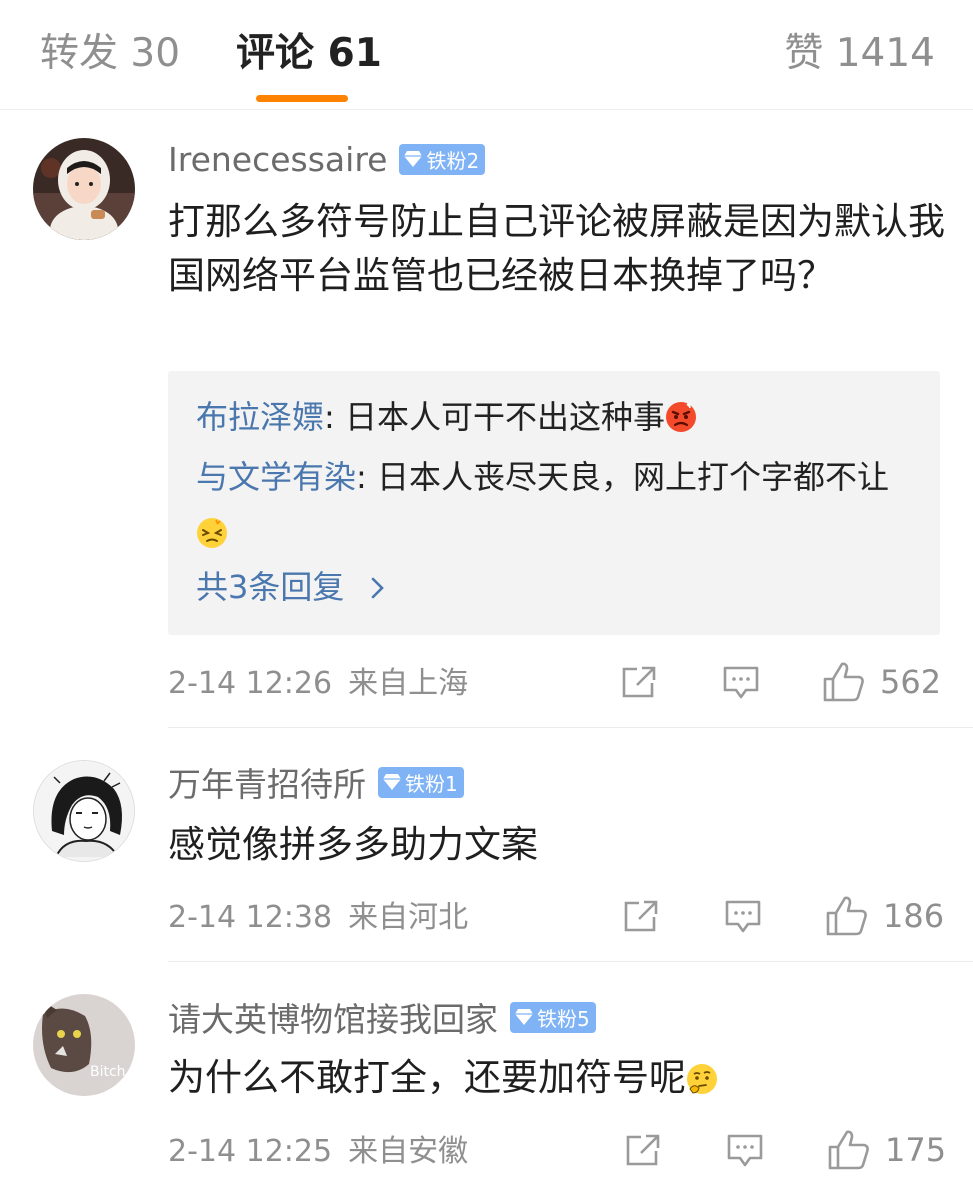 Image resolution: width=973 pixels, height=1200 pixels. I want to click on comment-text: 打那么多符号防止自己评论被屏蔽是因为默认我国网络平台监管也已经被日本换掉了吗？, so click(556, 248).